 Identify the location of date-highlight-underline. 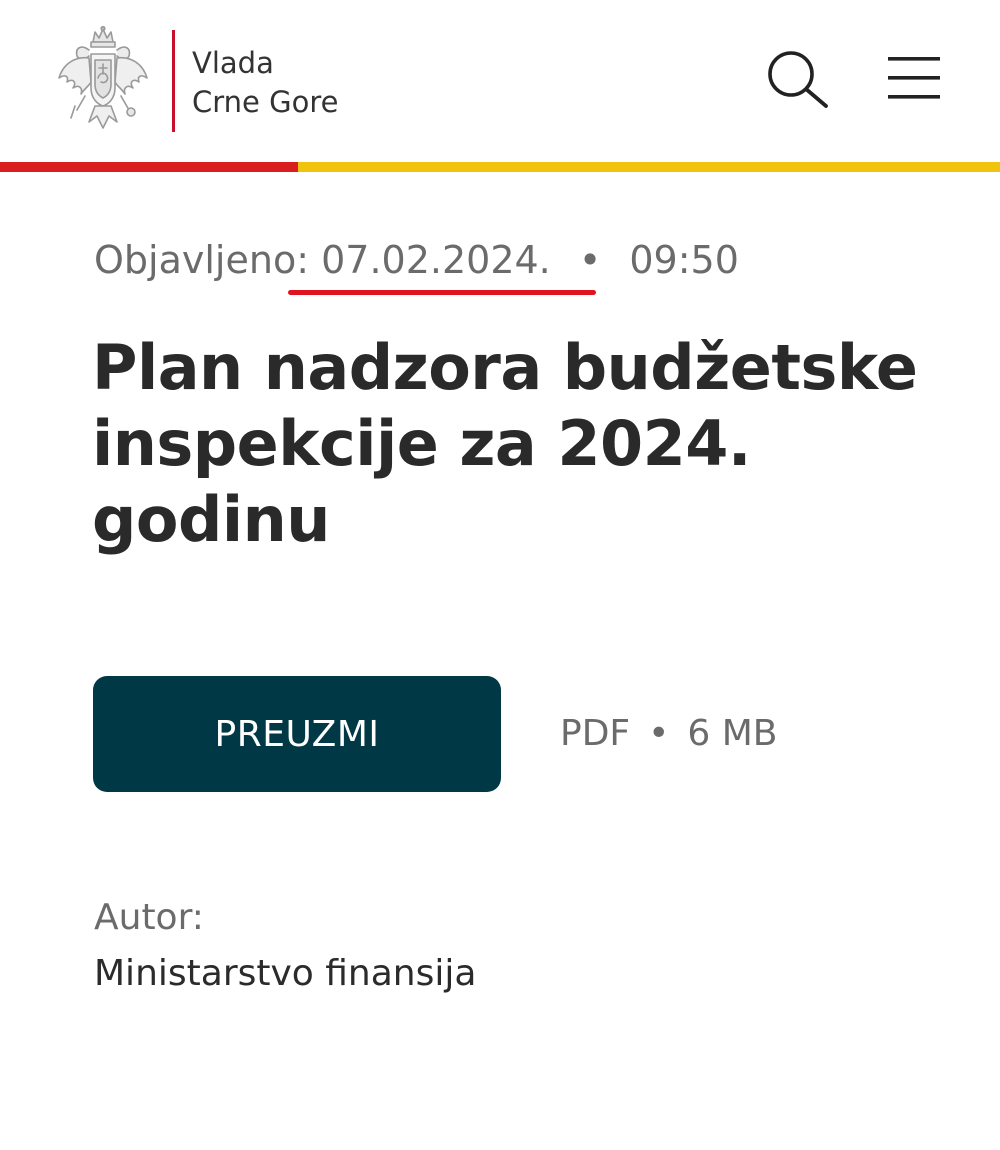
(442, 292).